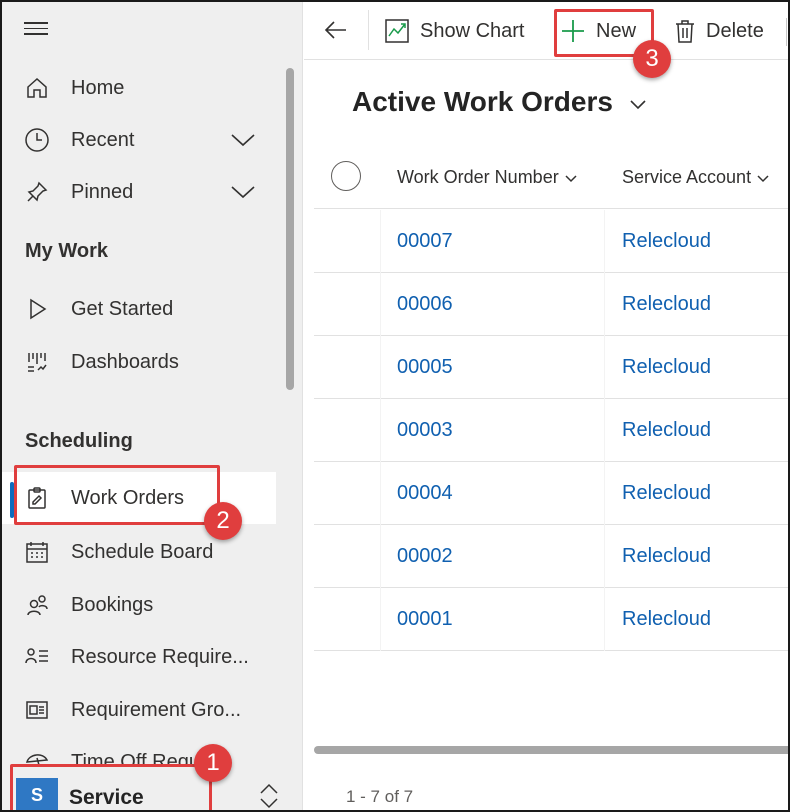 The image size is (790, 812). Describe the element at coordinates (139, 192) in the screenshot. I see `sidebar-item-pinned: Pinned` at that location.